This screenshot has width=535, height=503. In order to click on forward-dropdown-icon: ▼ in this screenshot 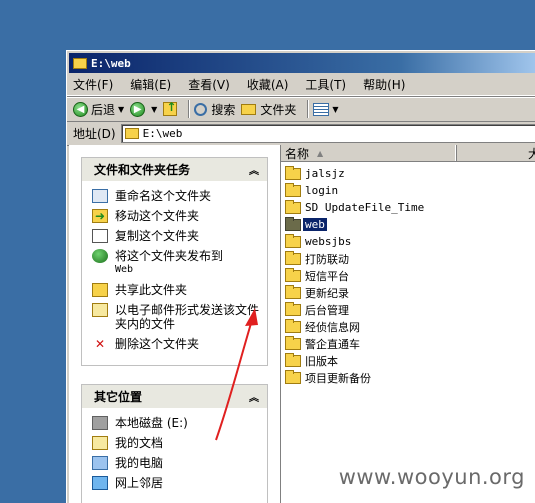, I will do `click(154, 109)`.